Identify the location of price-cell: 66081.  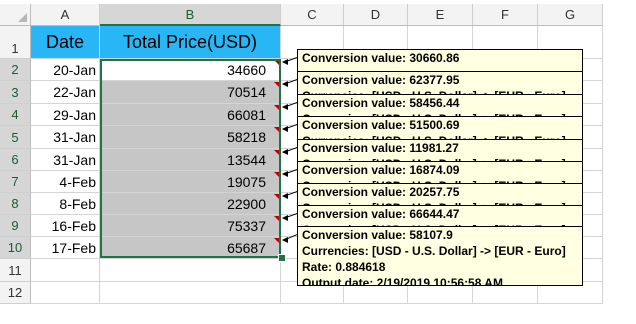
(190, 115).